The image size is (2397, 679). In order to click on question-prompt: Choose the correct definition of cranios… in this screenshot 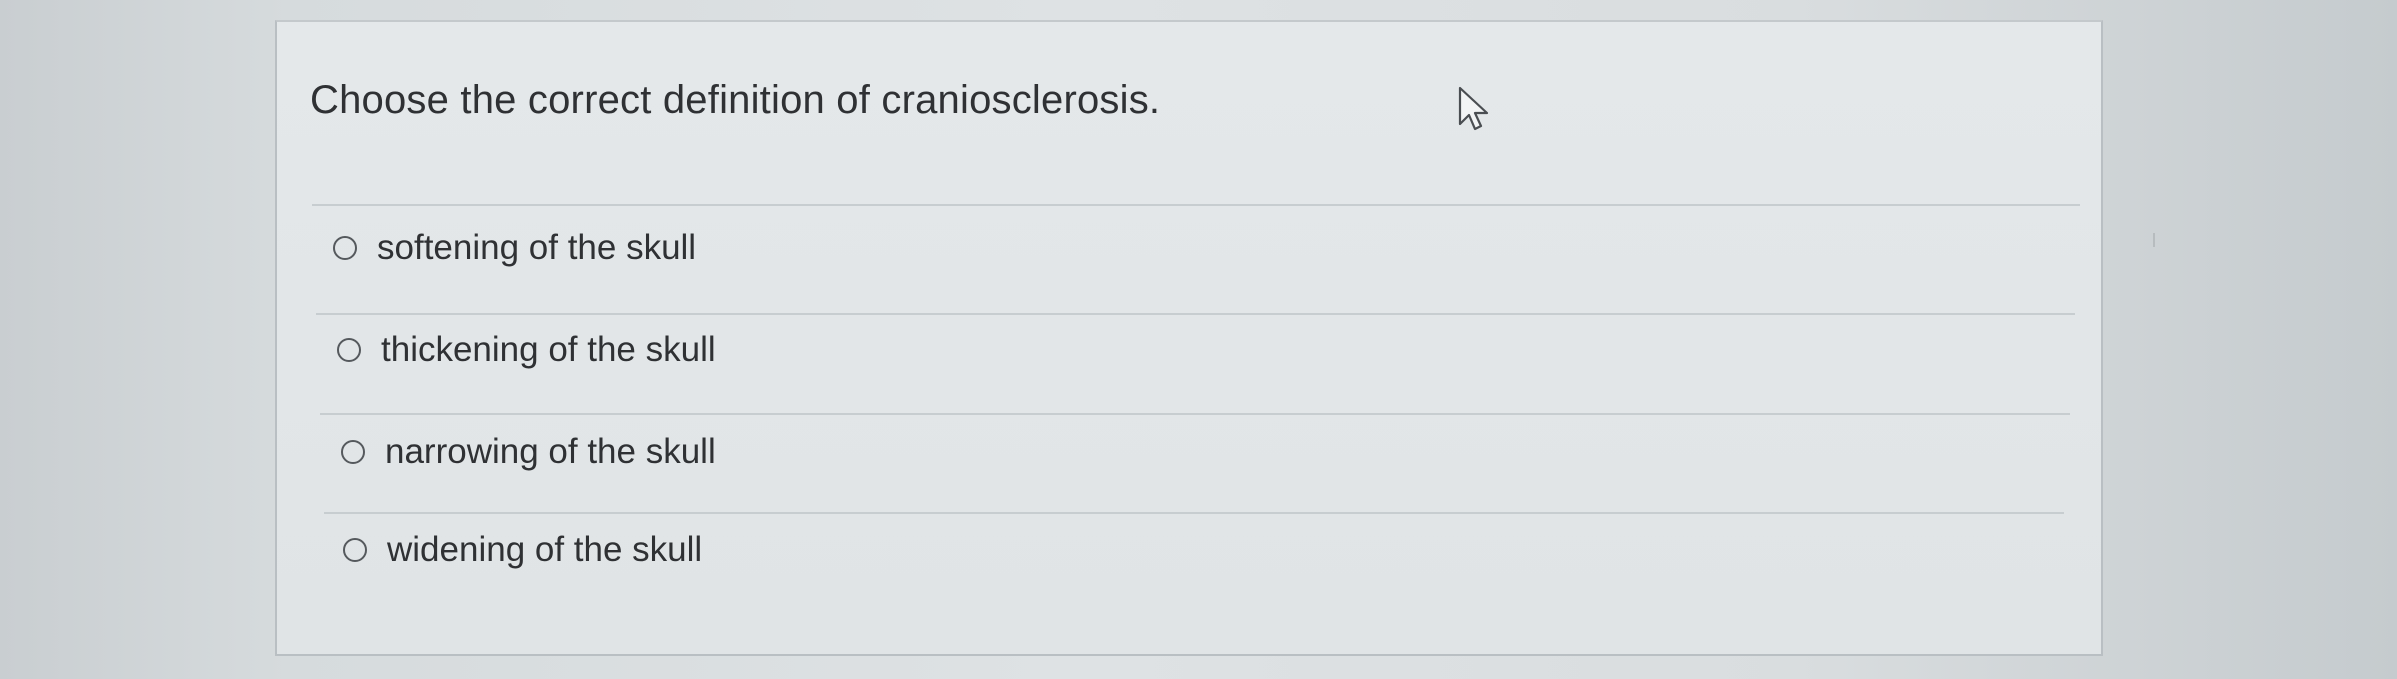, I will do `click(735, 100)`.